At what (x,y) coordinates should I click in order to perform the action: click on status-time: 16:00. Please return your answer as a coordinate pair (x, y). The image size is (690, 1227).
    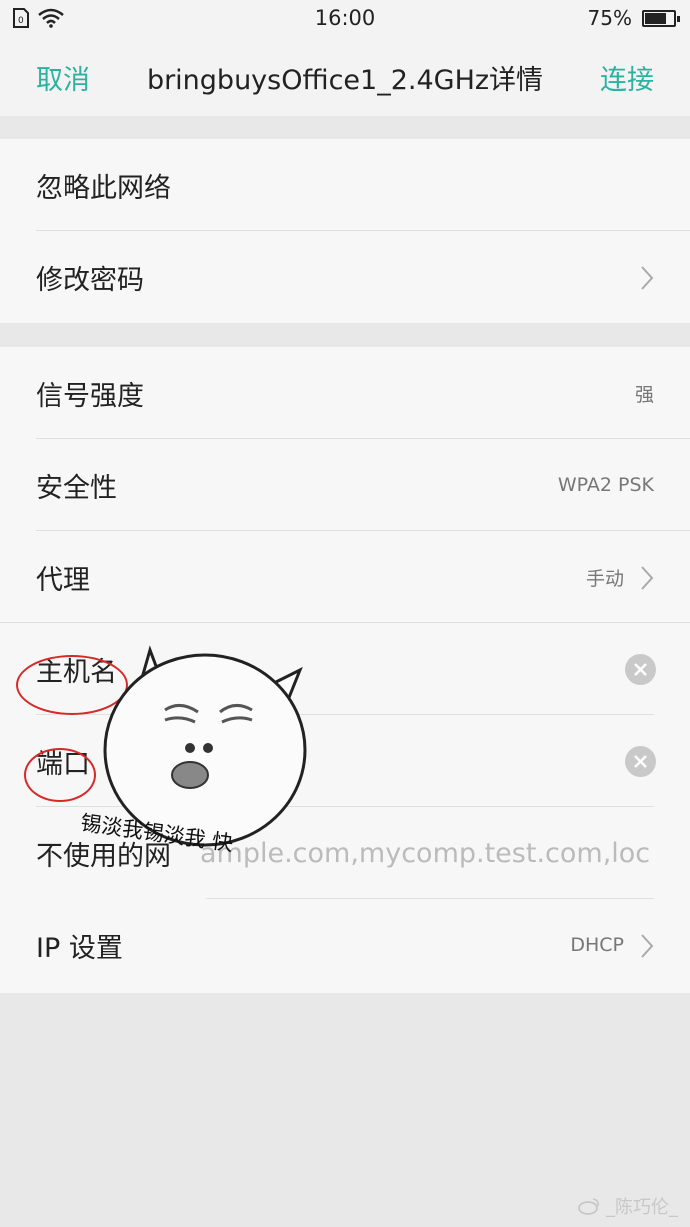
    Looking at the image, I should click on (345, 18).